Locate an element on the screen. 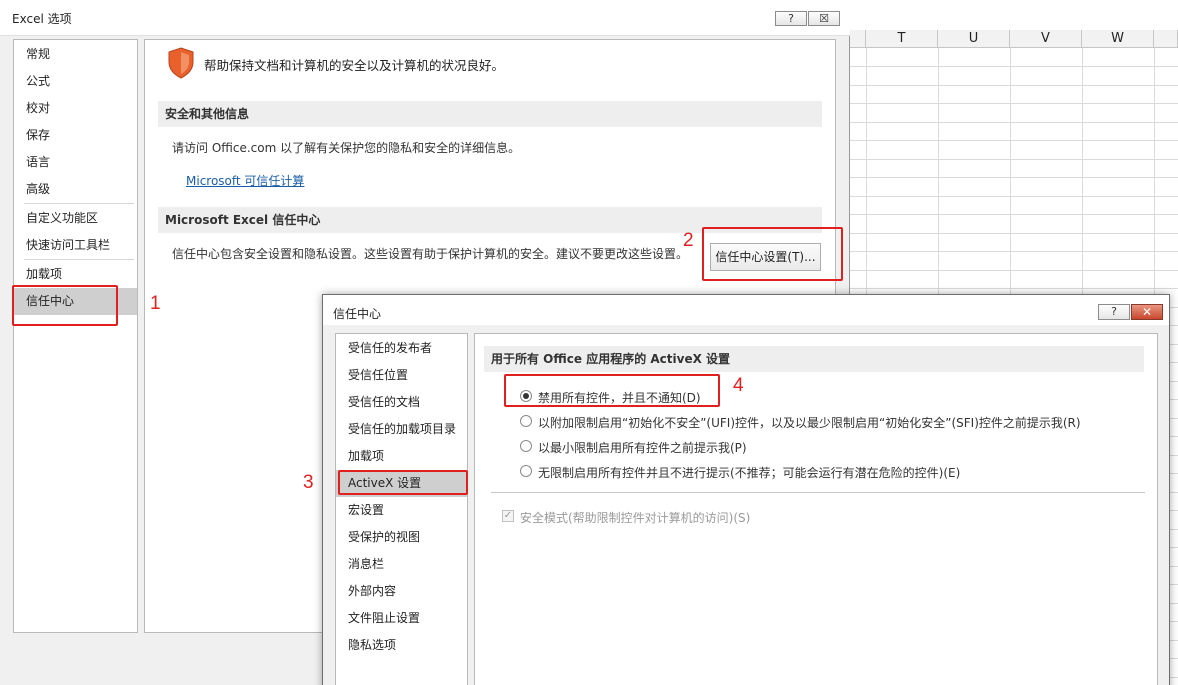  activex-option-prompt-minimal-radio is located at coordinates (526, 446).